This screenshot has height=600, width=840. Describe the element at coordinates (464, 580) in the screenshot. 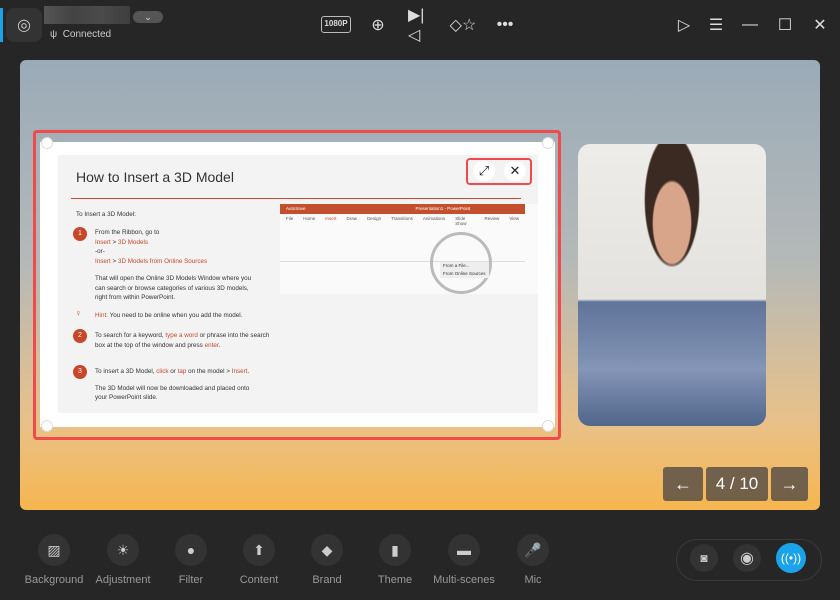

I see `tool-label: Multi-scenes` at that location.